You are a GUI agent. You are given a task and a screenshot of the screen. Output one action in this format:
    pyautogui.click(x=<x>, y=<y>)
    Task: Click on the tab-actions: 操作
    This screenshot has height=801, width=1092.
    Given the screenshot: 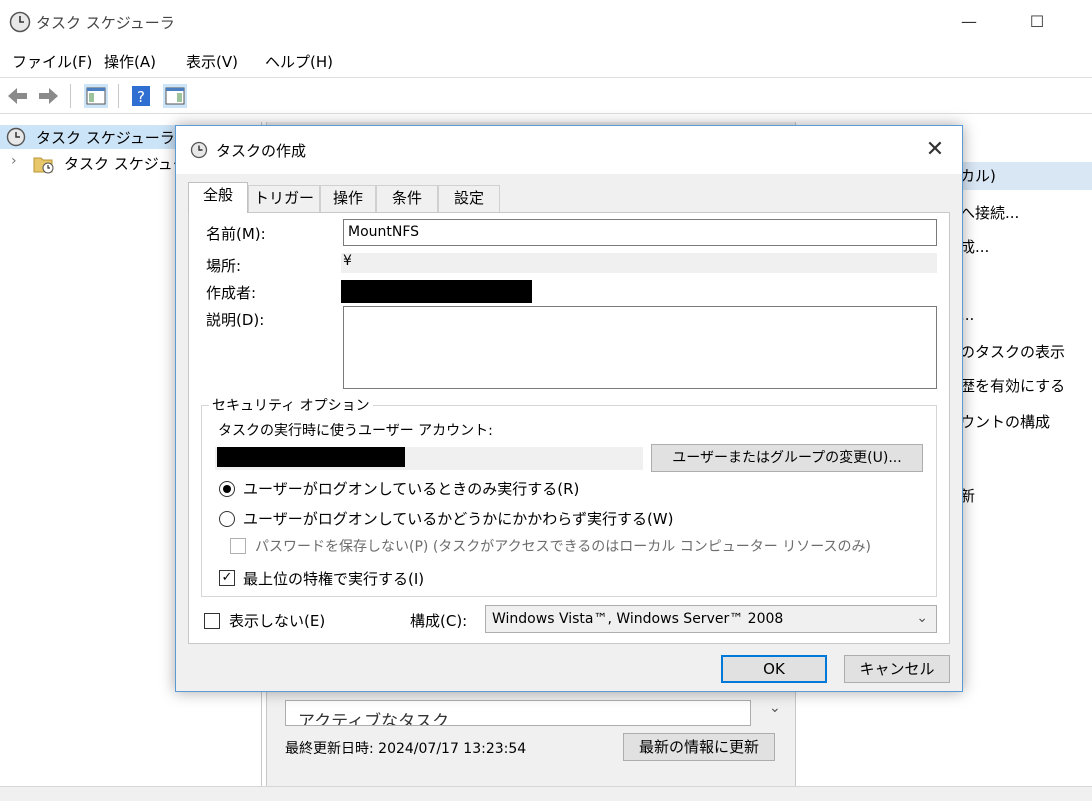 What is the action you would take?
    pyautogui.click(x=348, y=198)
    